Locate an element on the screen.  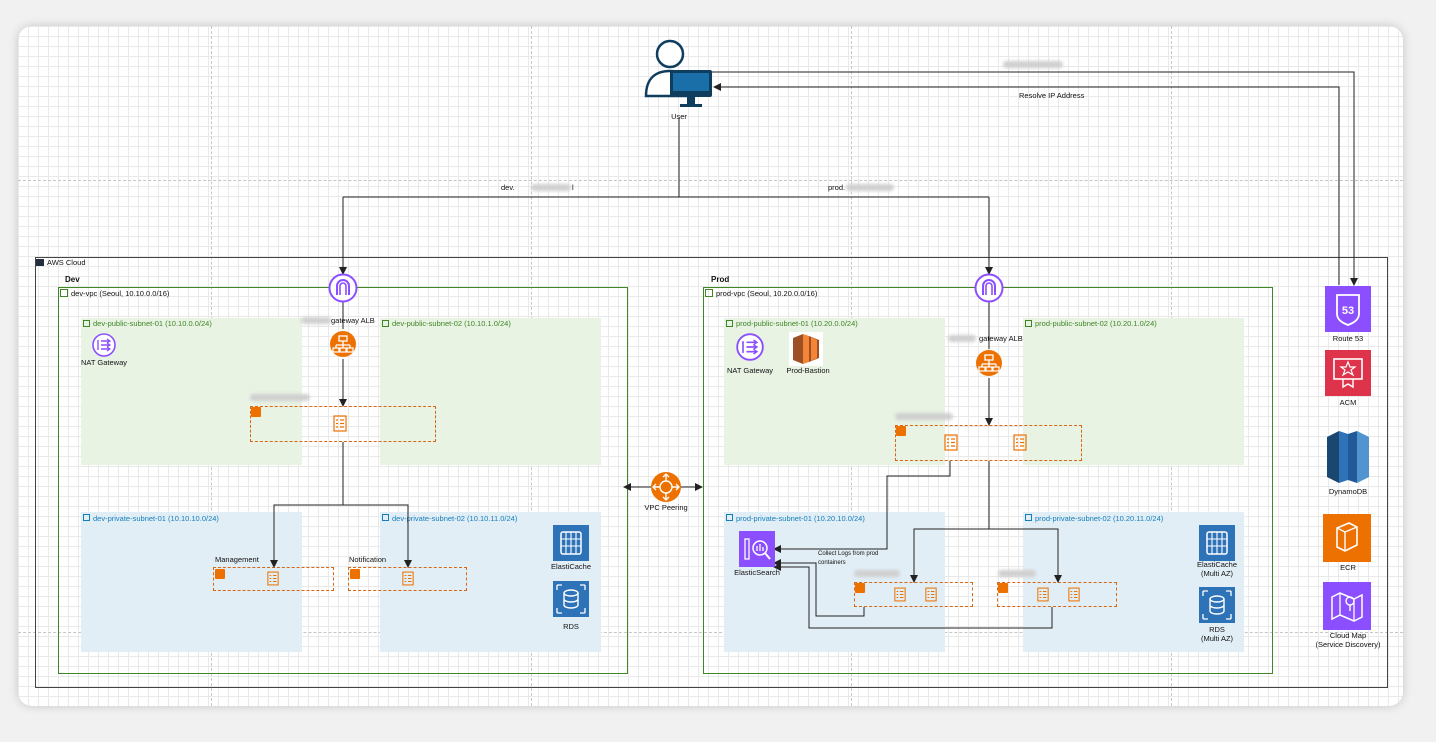
dynamodb-icon is located at coordinates (1348, 457).